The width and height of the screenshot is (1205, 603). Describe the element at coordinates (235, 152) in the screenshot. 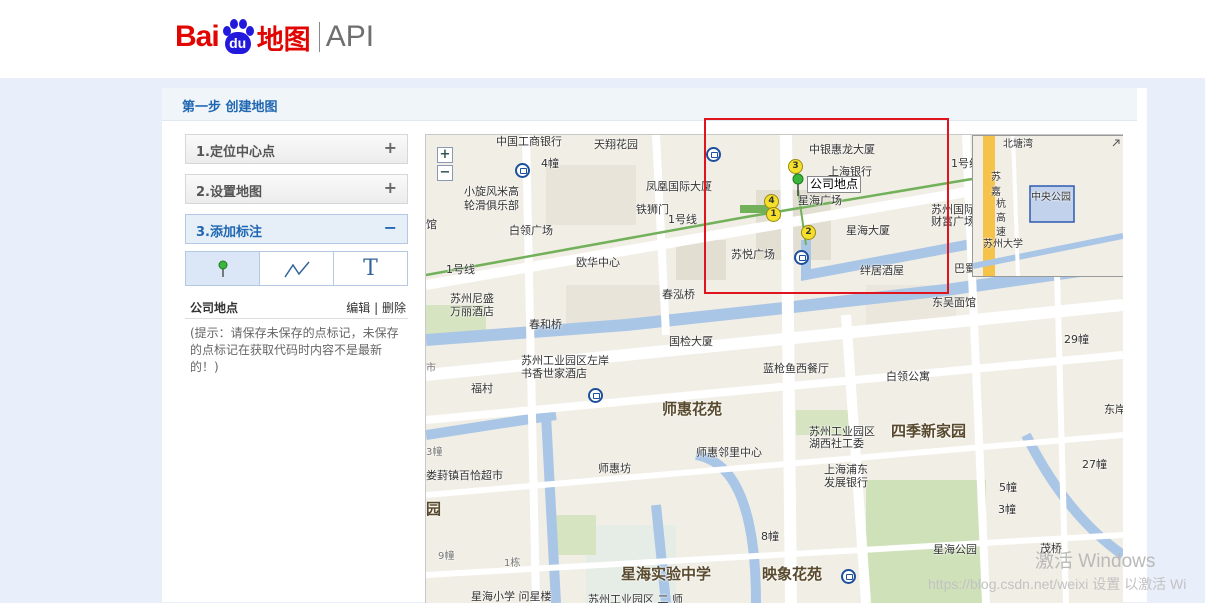

I see `panel-label: 1.定位中心点` at that location.